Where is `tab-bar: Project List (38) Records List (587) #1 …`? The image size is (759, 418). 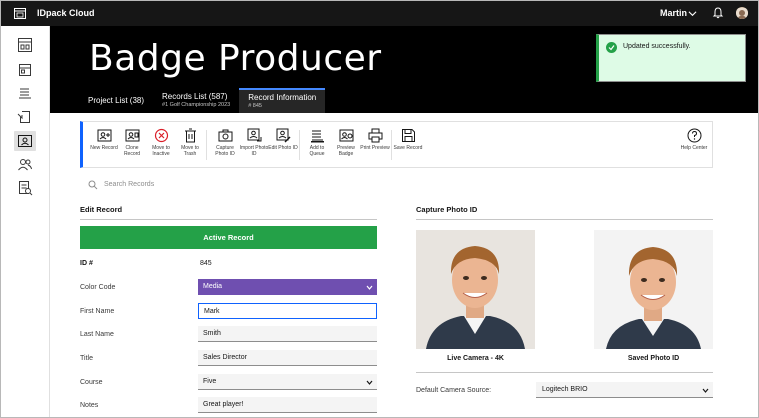 tab-bar: Project List (38) Records List (587) #1 … is located at coordinates (202, 100).